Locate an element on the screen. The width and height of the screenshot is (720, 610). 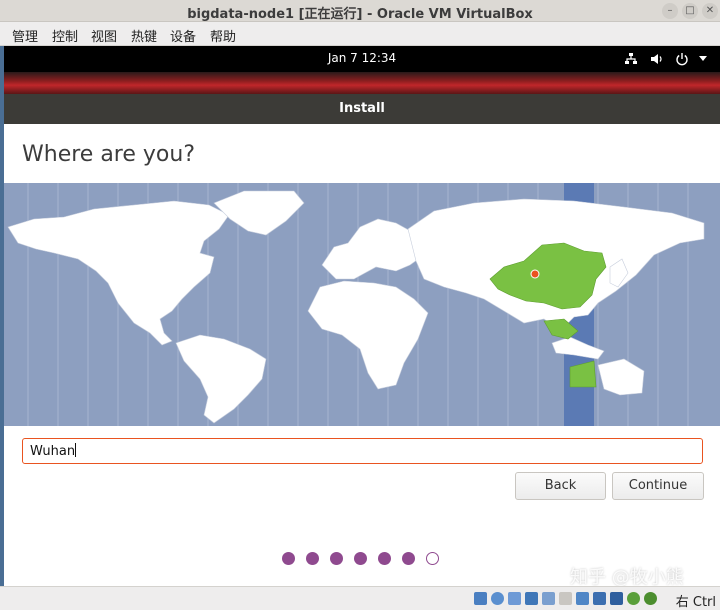
hard-disk-icon is located at coordinates (480, 598).